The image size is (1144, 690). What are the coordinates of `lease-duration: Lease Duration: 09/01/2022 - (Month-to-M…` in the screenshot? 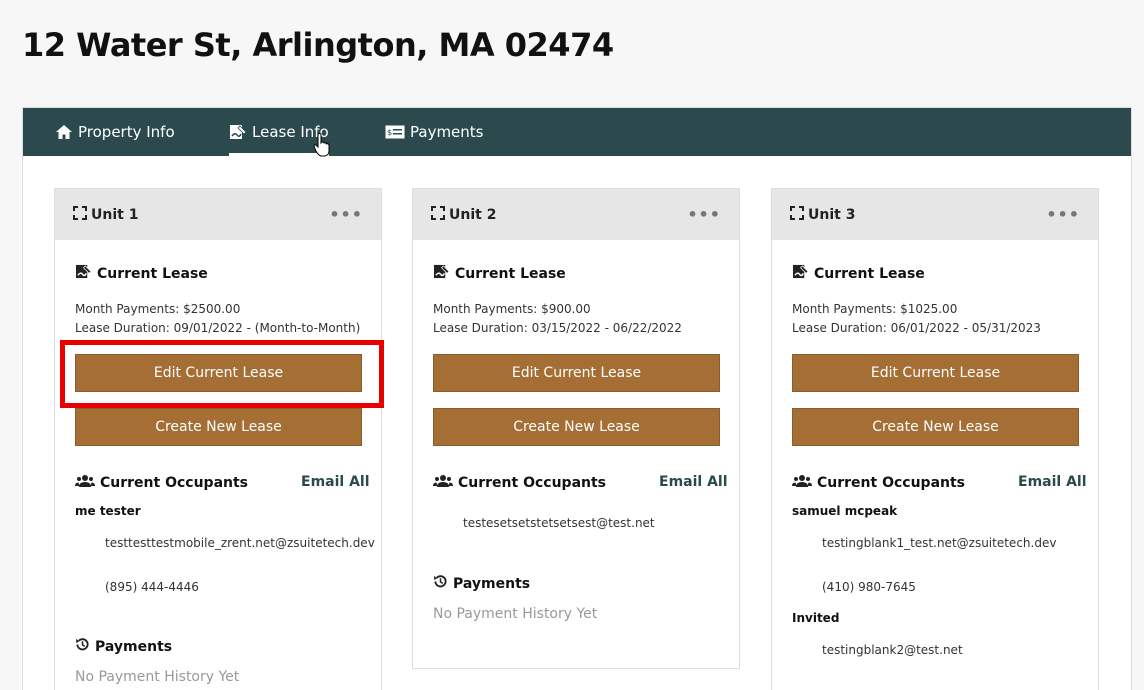 It's located at (218, 328).